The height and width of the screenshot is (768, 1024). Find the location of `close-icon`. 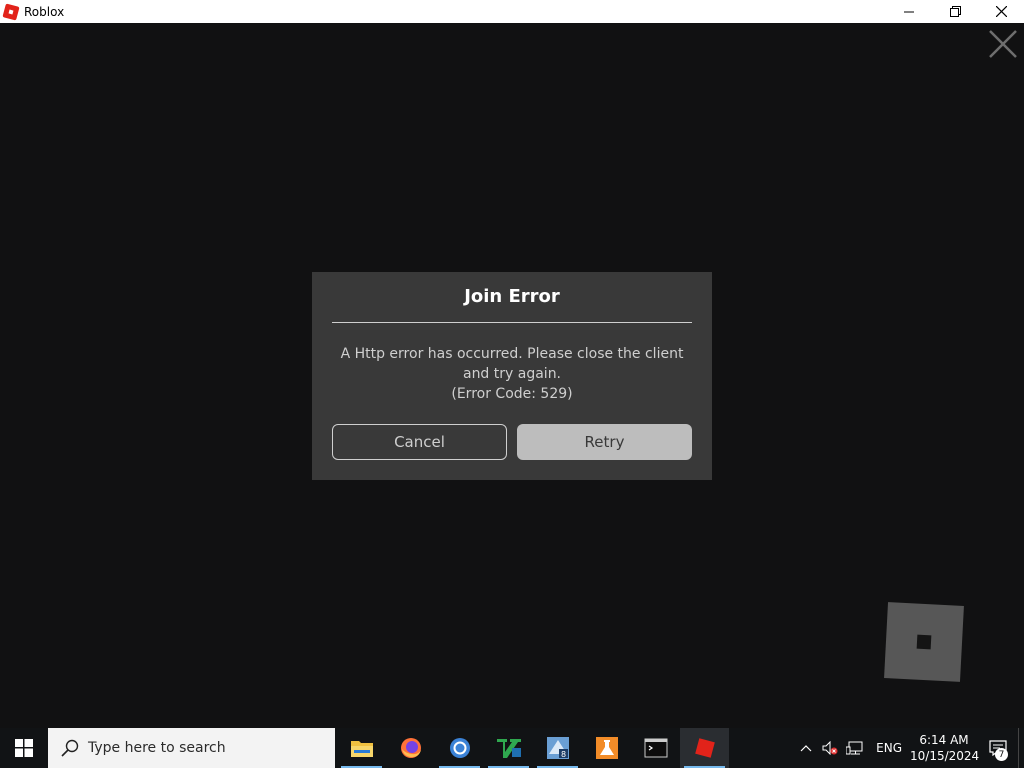

close-icon is located at coordinates (1001, 11).